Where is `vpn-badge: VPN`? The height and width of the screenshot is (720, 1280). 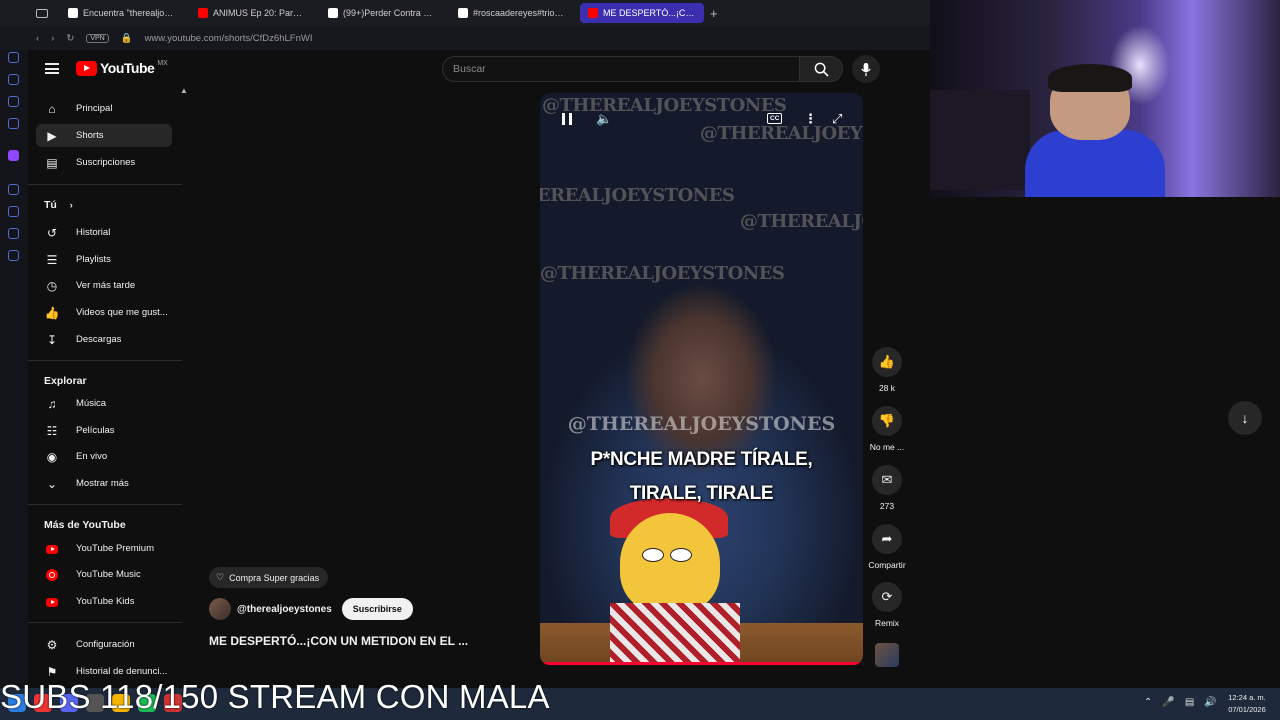 vpn-badge: VPN is located at coordinates (97, 38).